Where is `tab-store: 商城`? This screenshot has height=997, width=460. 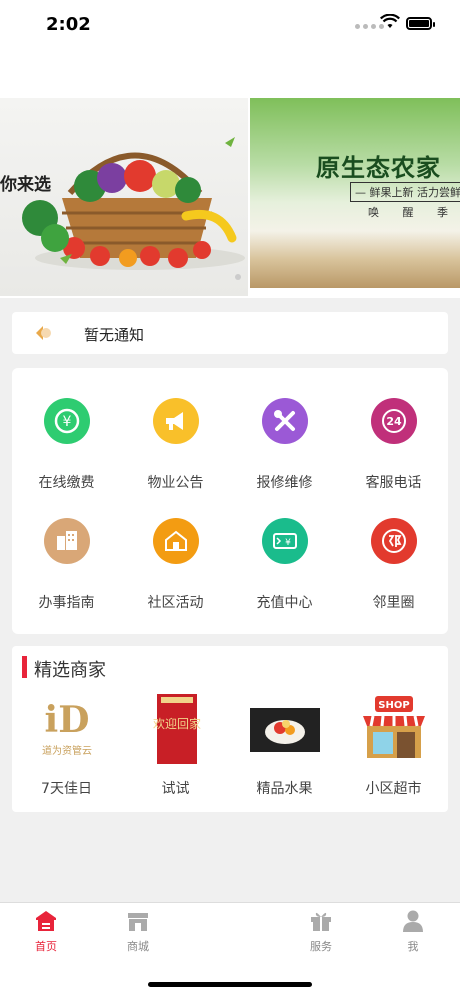
tab-store: 商城 is located at coordinates (138, 933).